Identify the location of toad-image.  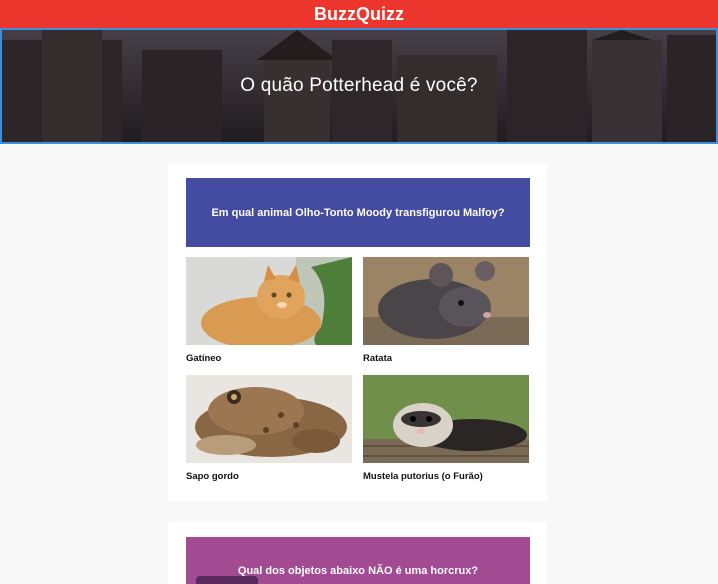
(269, 419).